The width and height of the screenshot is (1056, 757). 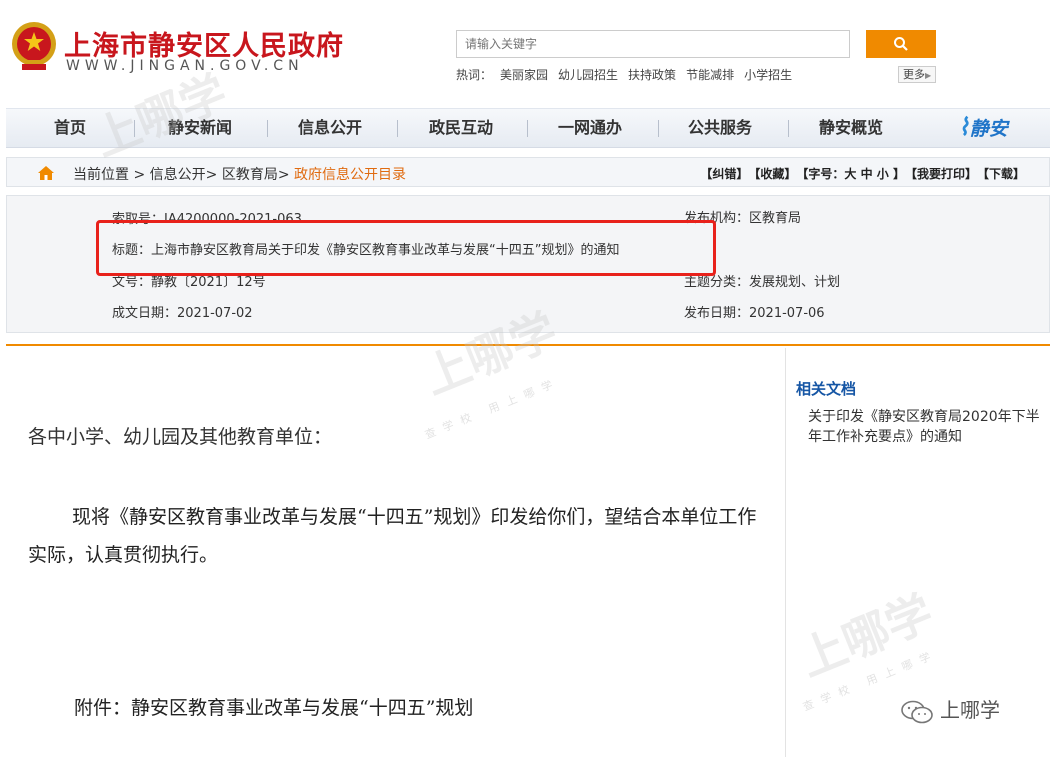 I want to click on hot-word: 小学招生, so click(x=768, y=75).